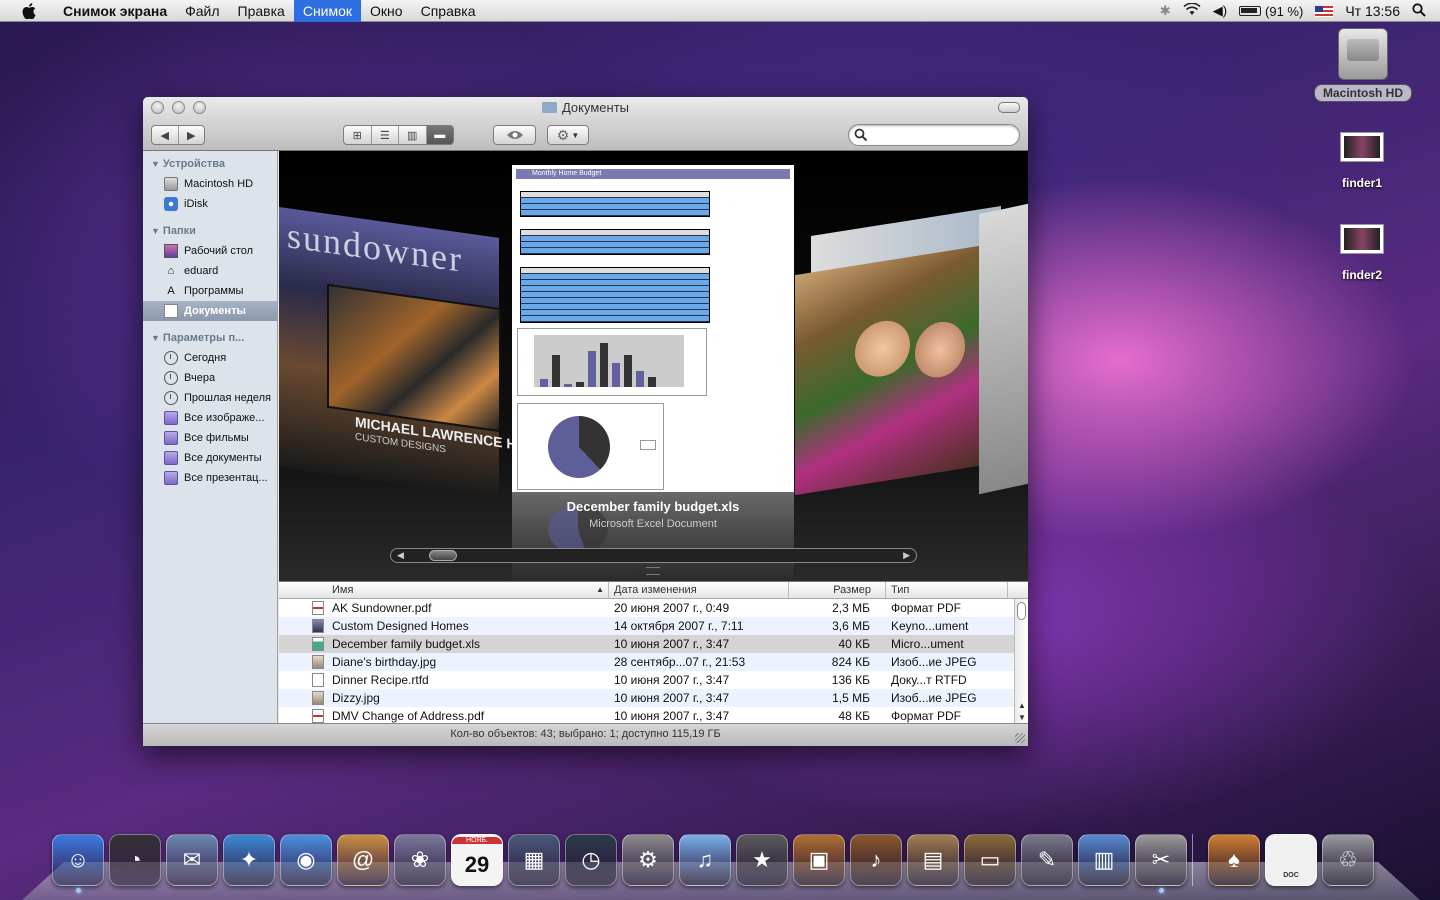  Describe the element at coordinates (585, 124) in the screenshot. I see `window-titlebar: Документы ◀ ▶ ⊞ ☰ ▥ ▬ ⚙ ▼` at that location.